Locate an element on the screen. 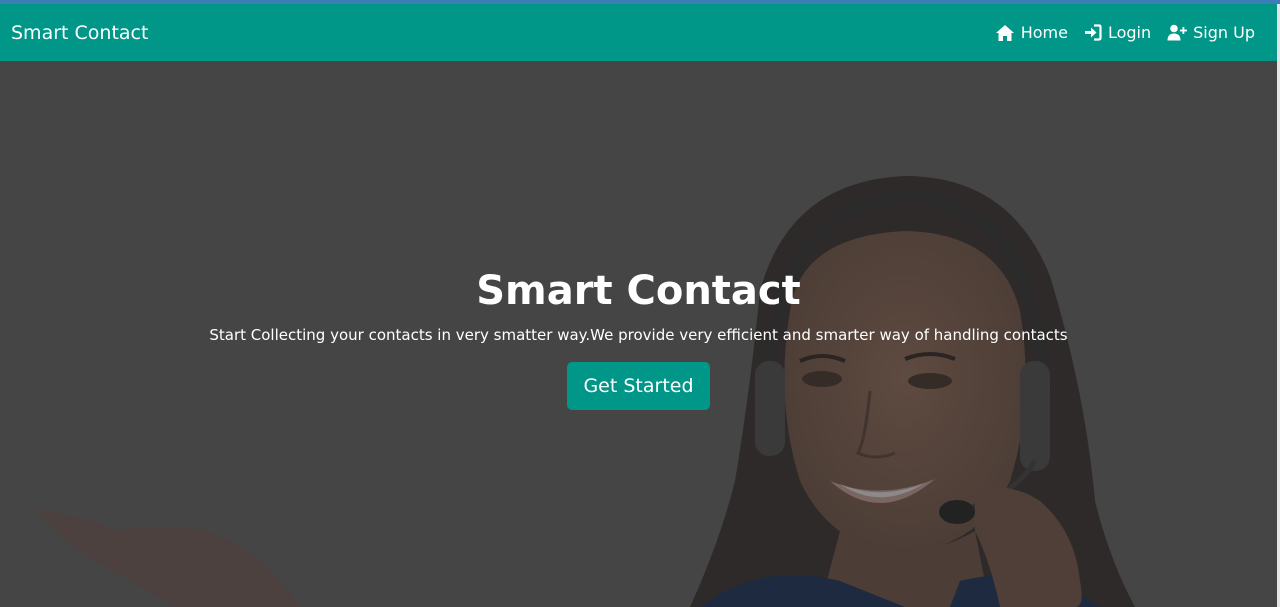 This screenshot has width=1280, height=607. home-icon is located at coordinates (1004, 32).